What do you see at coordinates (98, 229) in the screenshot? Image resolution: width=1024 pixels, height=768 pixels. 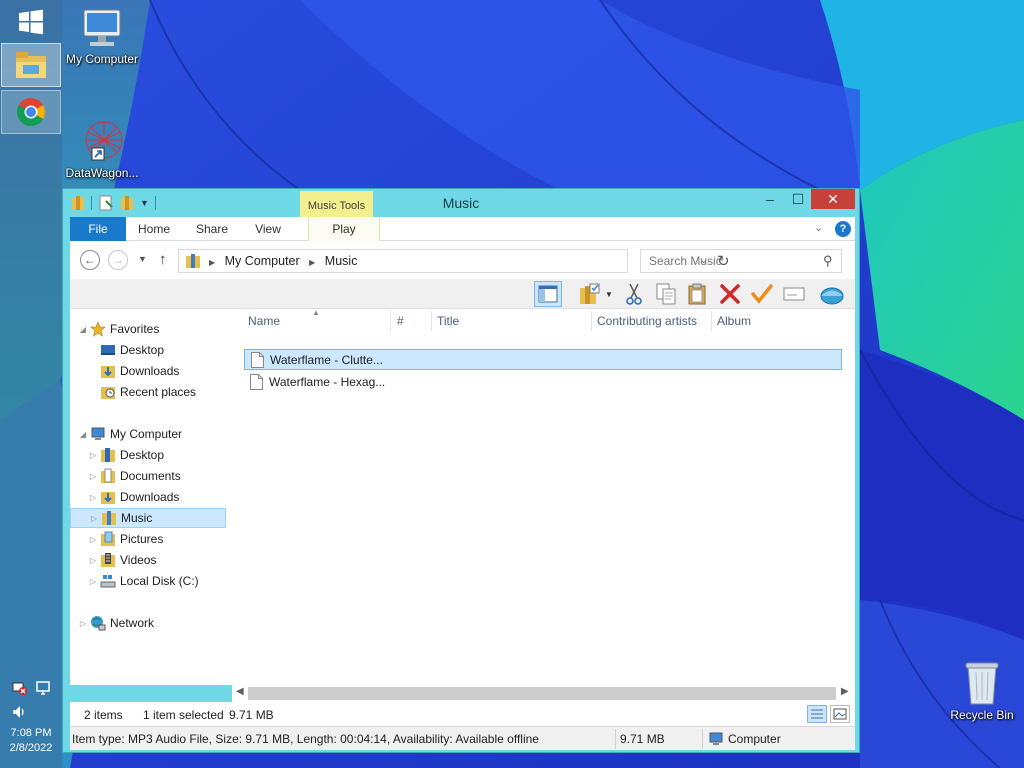 I see `tab-file: File` at bounding box center [98, 229].